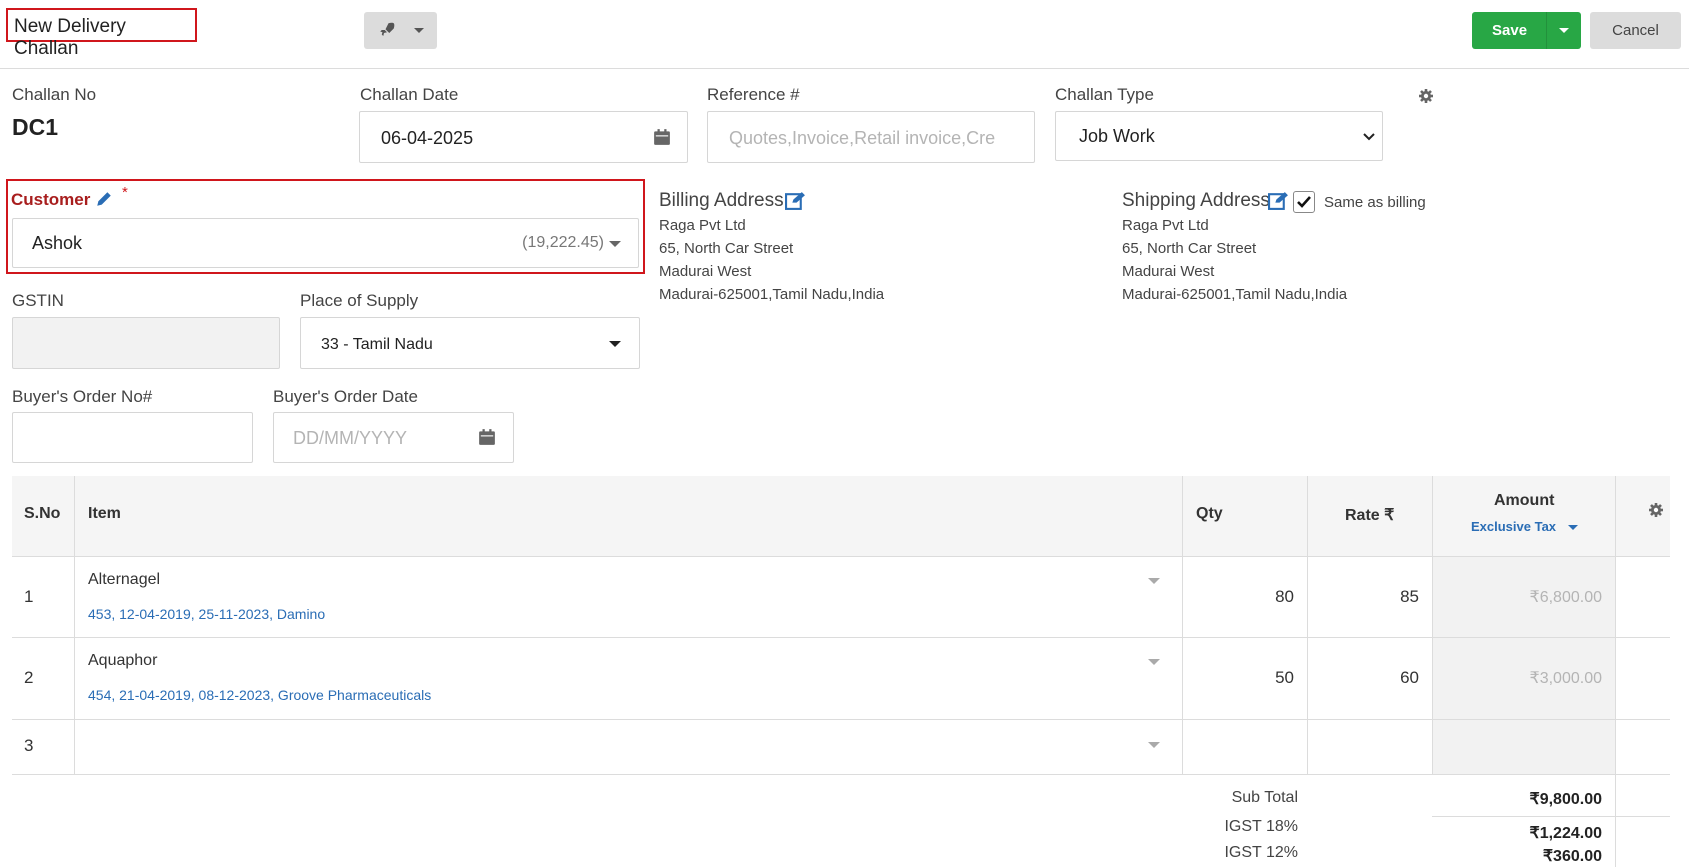 The height and width of the screenshot is (867, 1689). Describe the element at coordinates (1168, 271) in the screenshot. I see `shipping-line: Madurai West` at that location.